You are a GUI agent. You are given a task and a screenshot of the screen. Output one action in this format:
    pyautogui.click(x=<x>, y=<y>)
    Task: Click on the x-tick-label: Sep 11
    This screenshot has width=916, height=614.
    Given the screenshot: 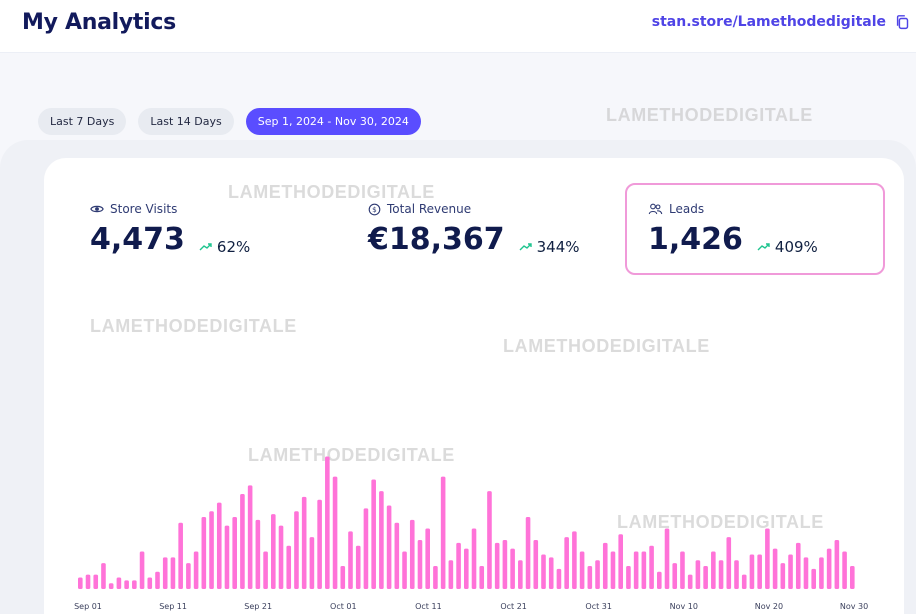 What is the action you would take?
    pyautogui.click(x=173, y=606)
    